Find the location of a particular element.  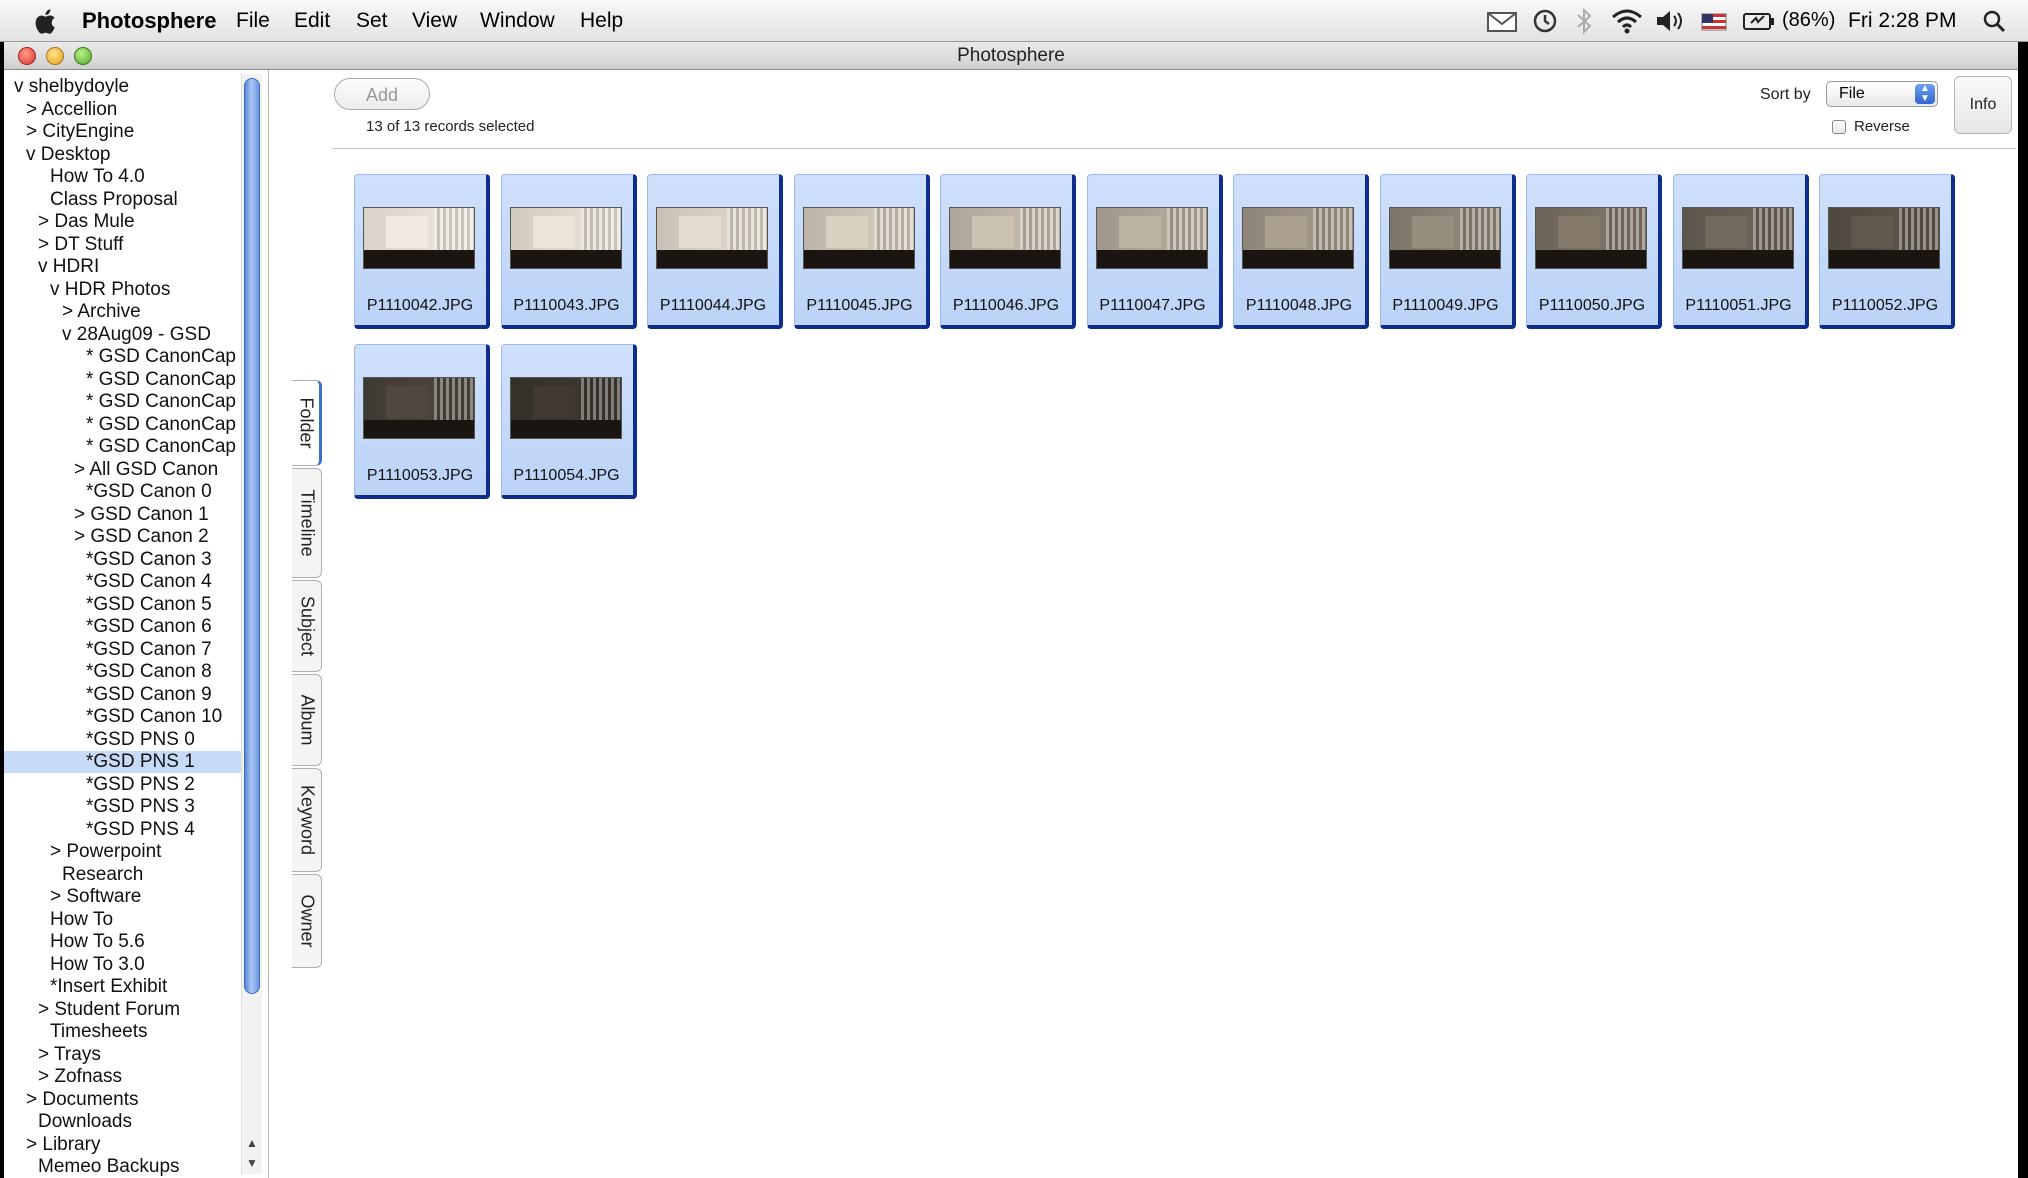

sidebar-scrollbar: ▲ ▼ is located at coordinates (251, 624).